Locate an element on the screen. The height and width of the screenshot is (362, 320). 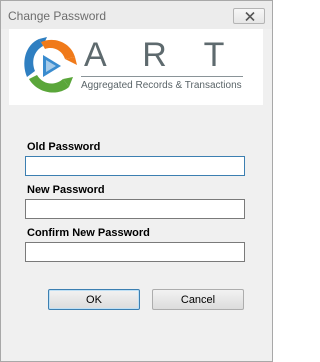
new-password-label: New Password is located at coordinates (66, 190).